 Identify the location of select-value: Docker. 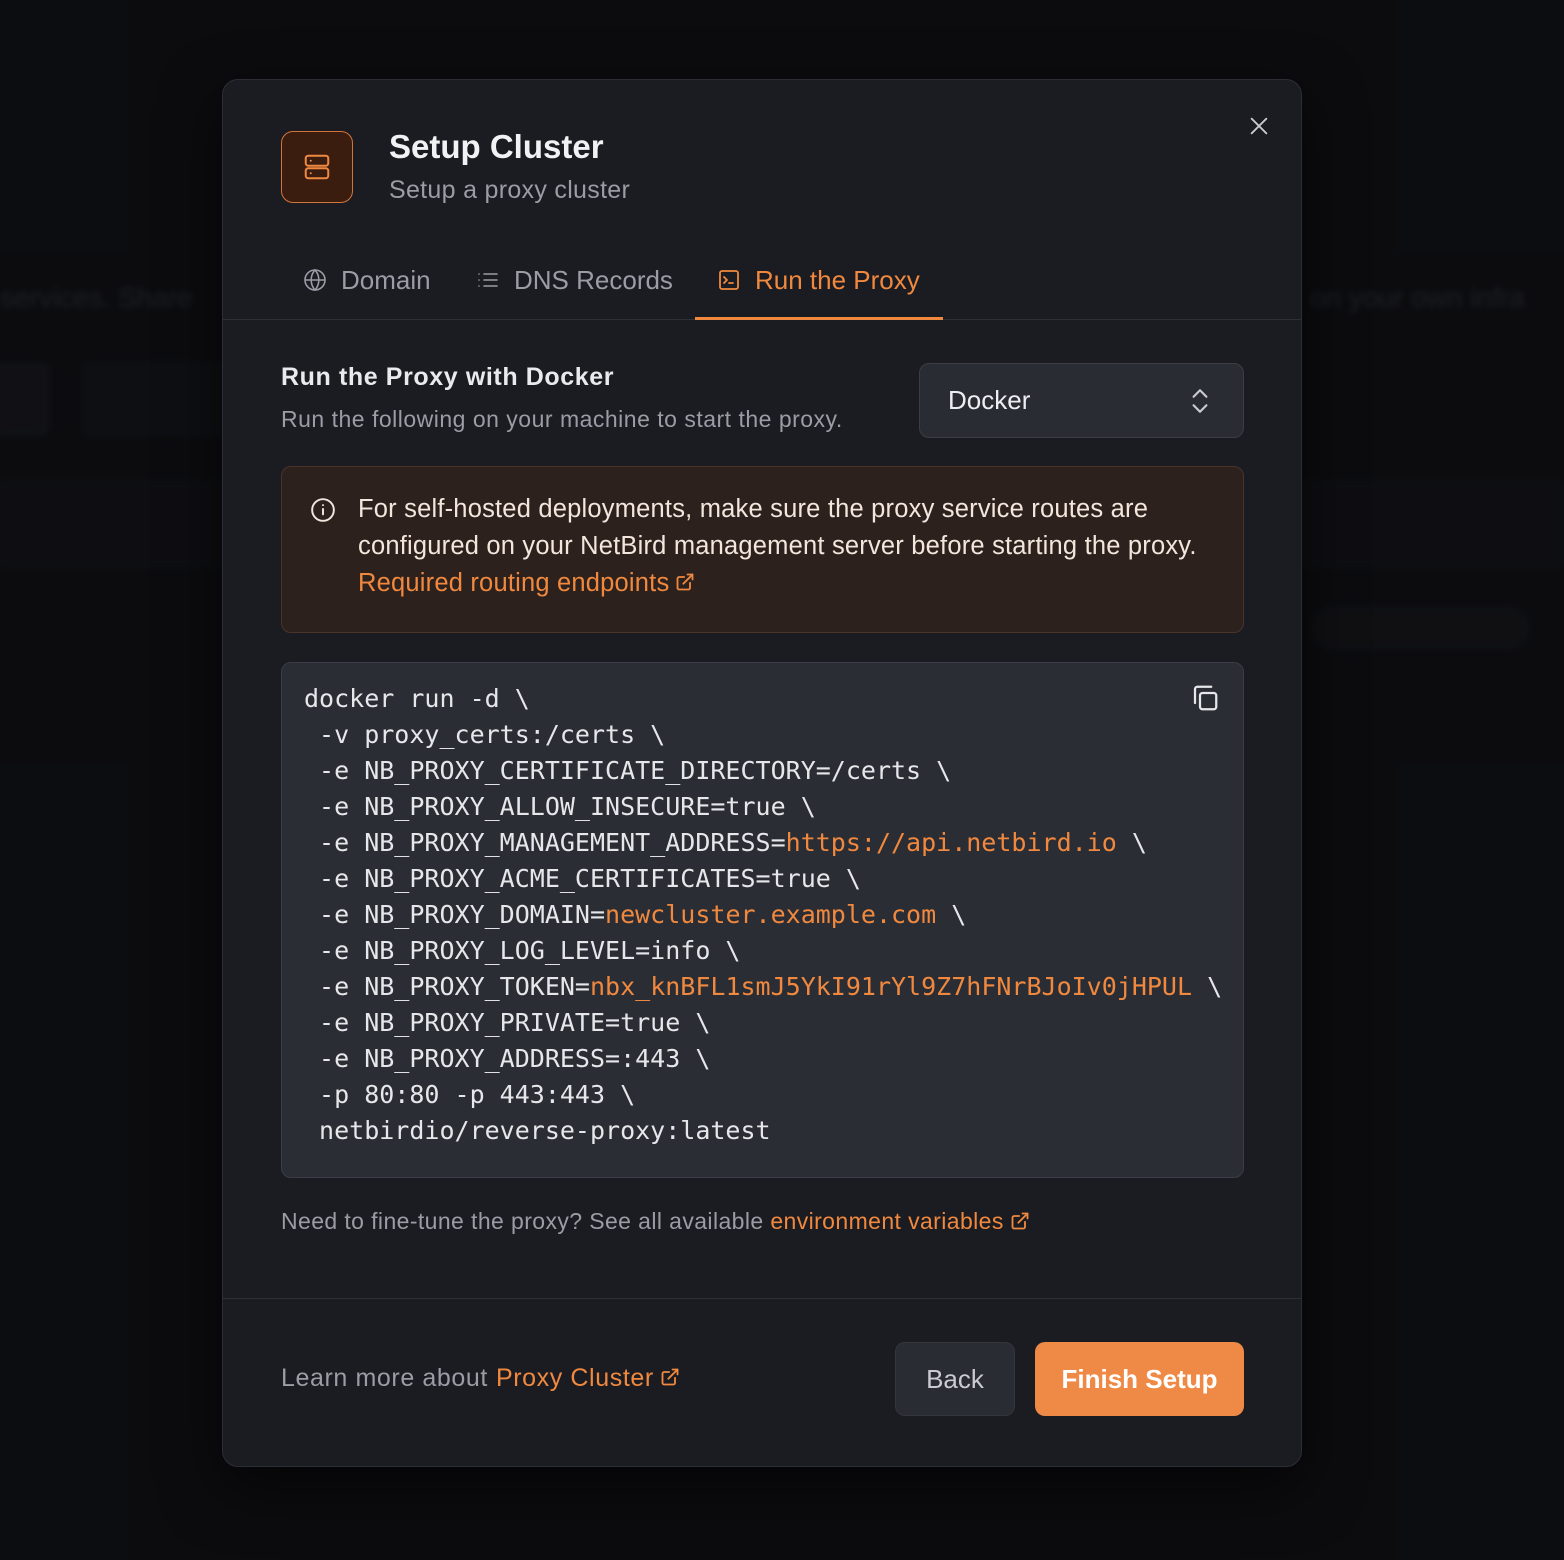
(989, 400).